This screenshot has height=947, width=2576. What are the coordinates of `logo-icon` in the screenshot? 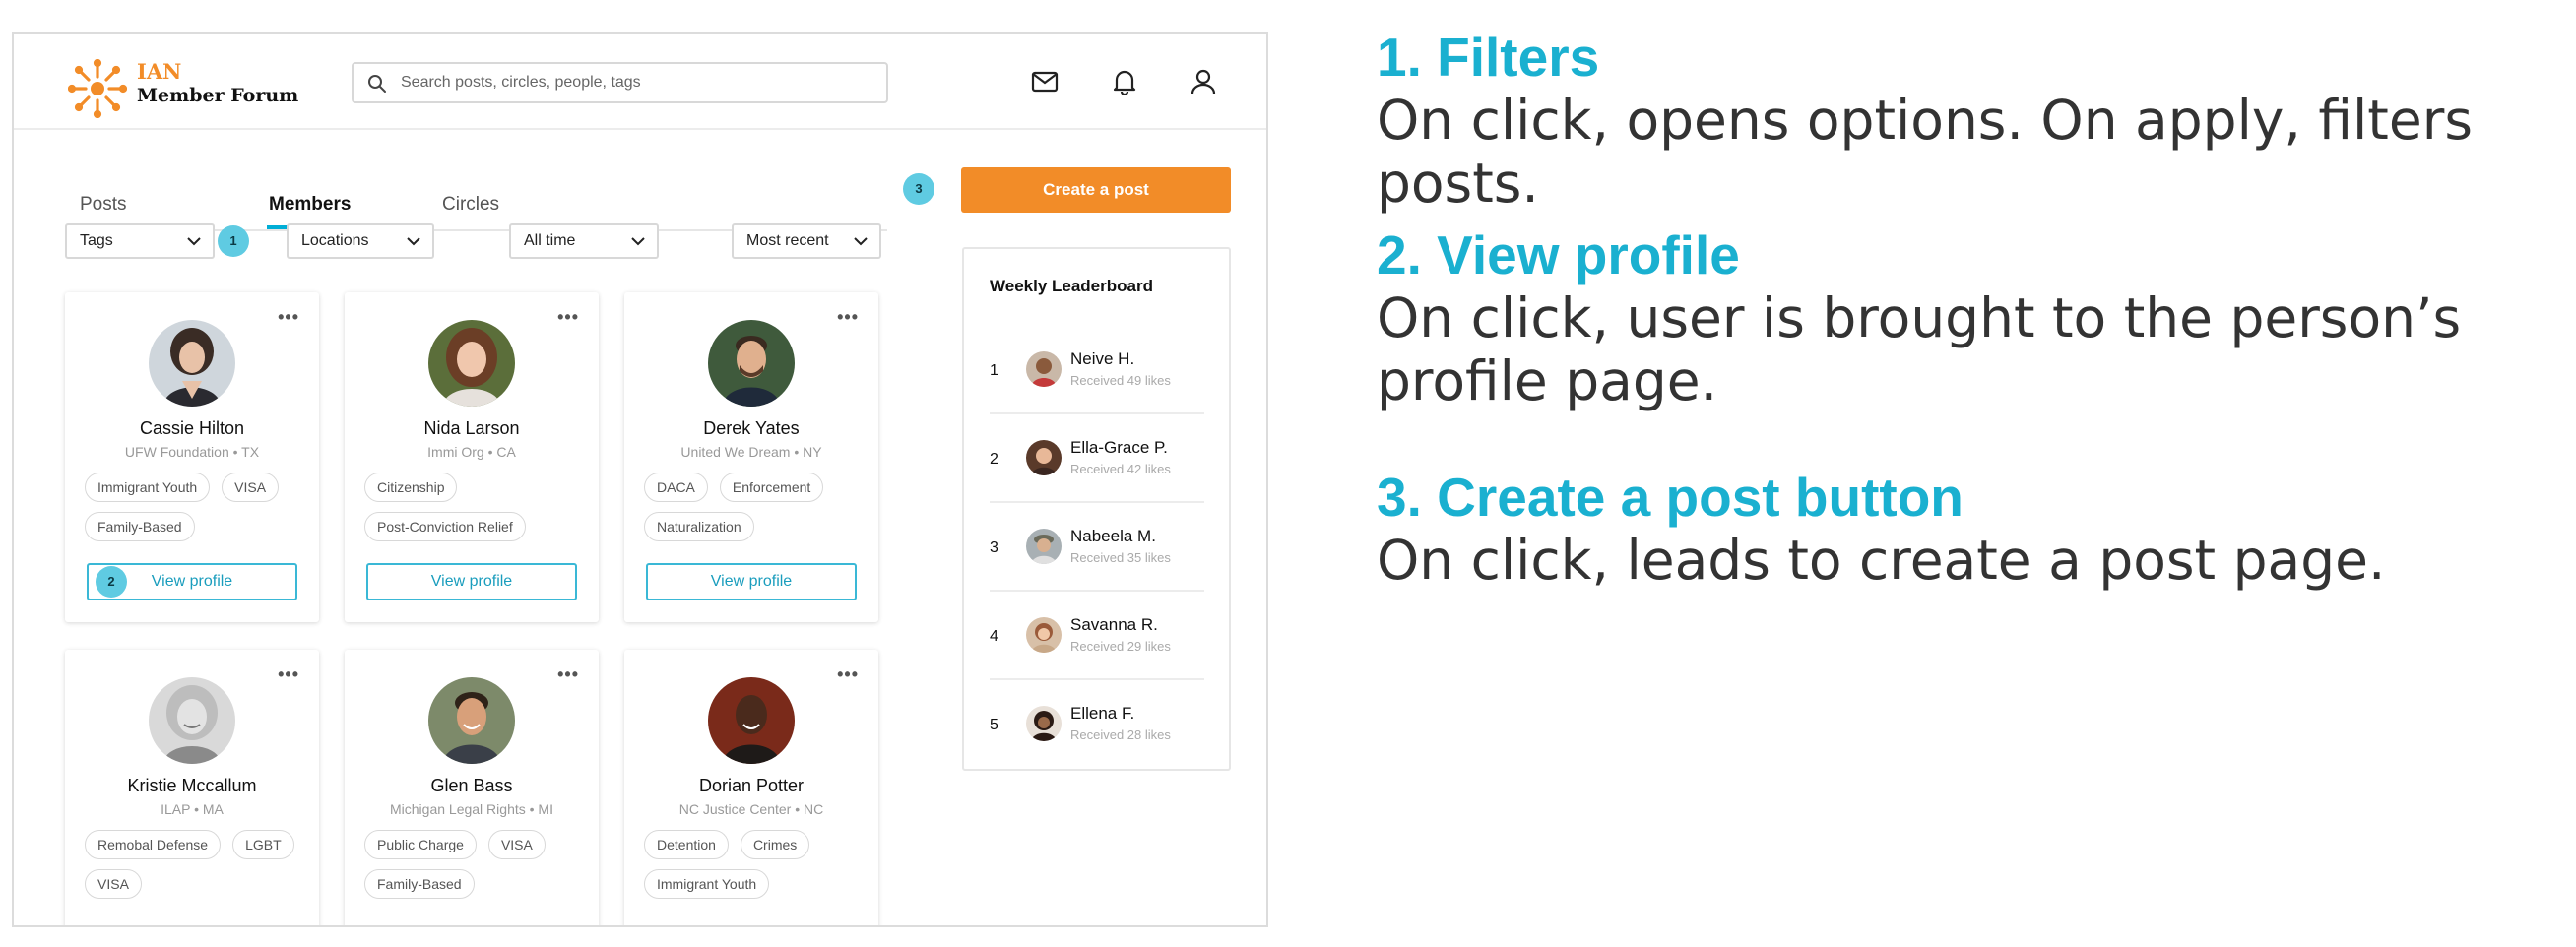 It's located at (97, 88).